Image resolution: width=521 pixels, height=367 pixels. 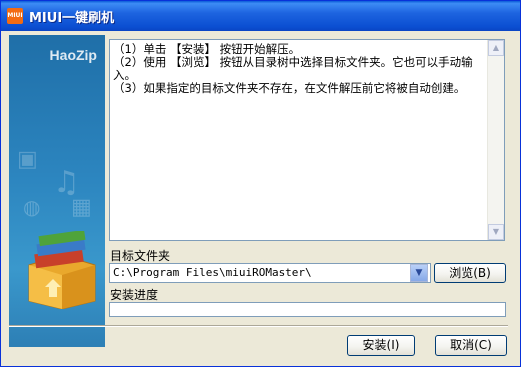 What do you see at coordinates (15, 16) in the screenshot?
I see `miui-app-icon: MIUI` at bounding box center [15, 16].